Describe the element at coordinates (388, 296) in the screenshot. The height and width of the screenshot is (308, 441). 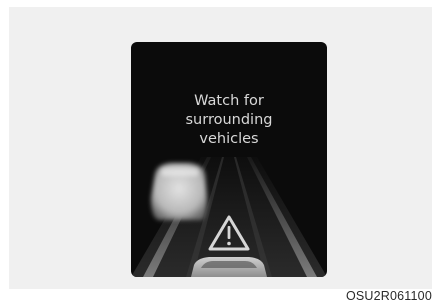
I see `figure-code: OSU2R061100` at that location.